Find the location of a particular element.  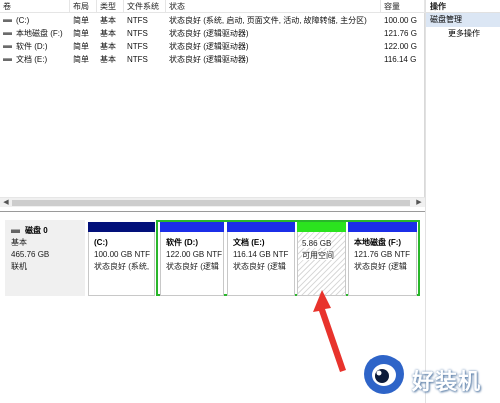

partition-d: 软件 (D:) 122.00 GB NTF 状态良好 (逻辑 is located at coordinates (192, 259).